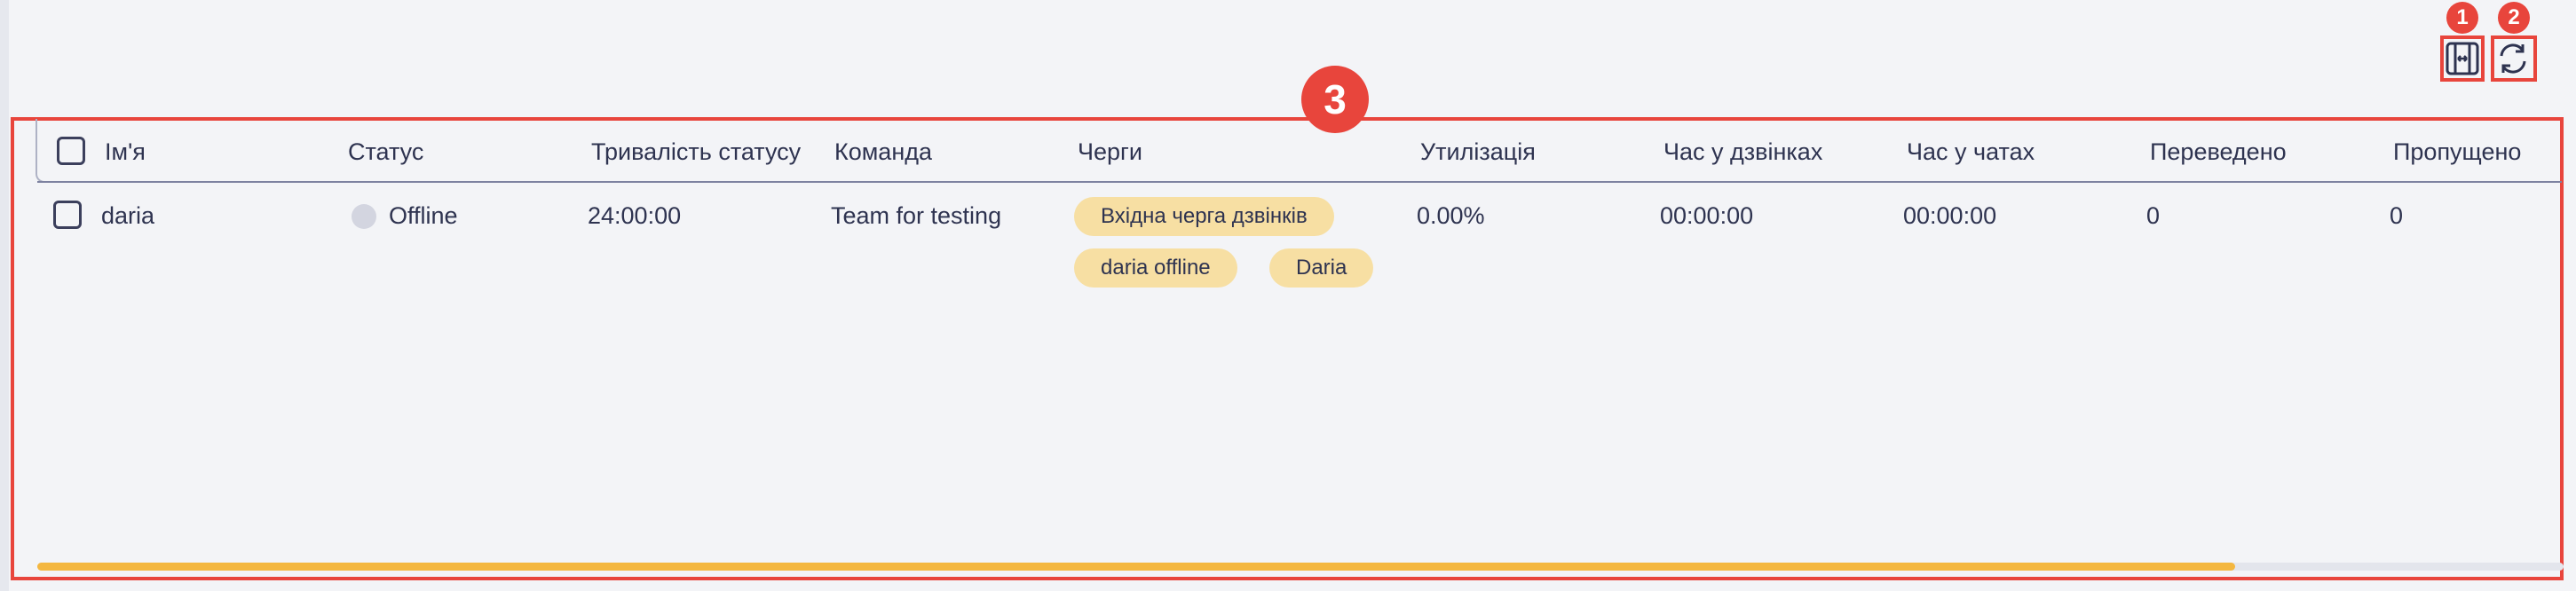 This screenshot has width=2576, height=591. What do you see at coordinates (423, 215) in the screenshot?
I see `cell-status: Offline` at bounding box center [423, 215].